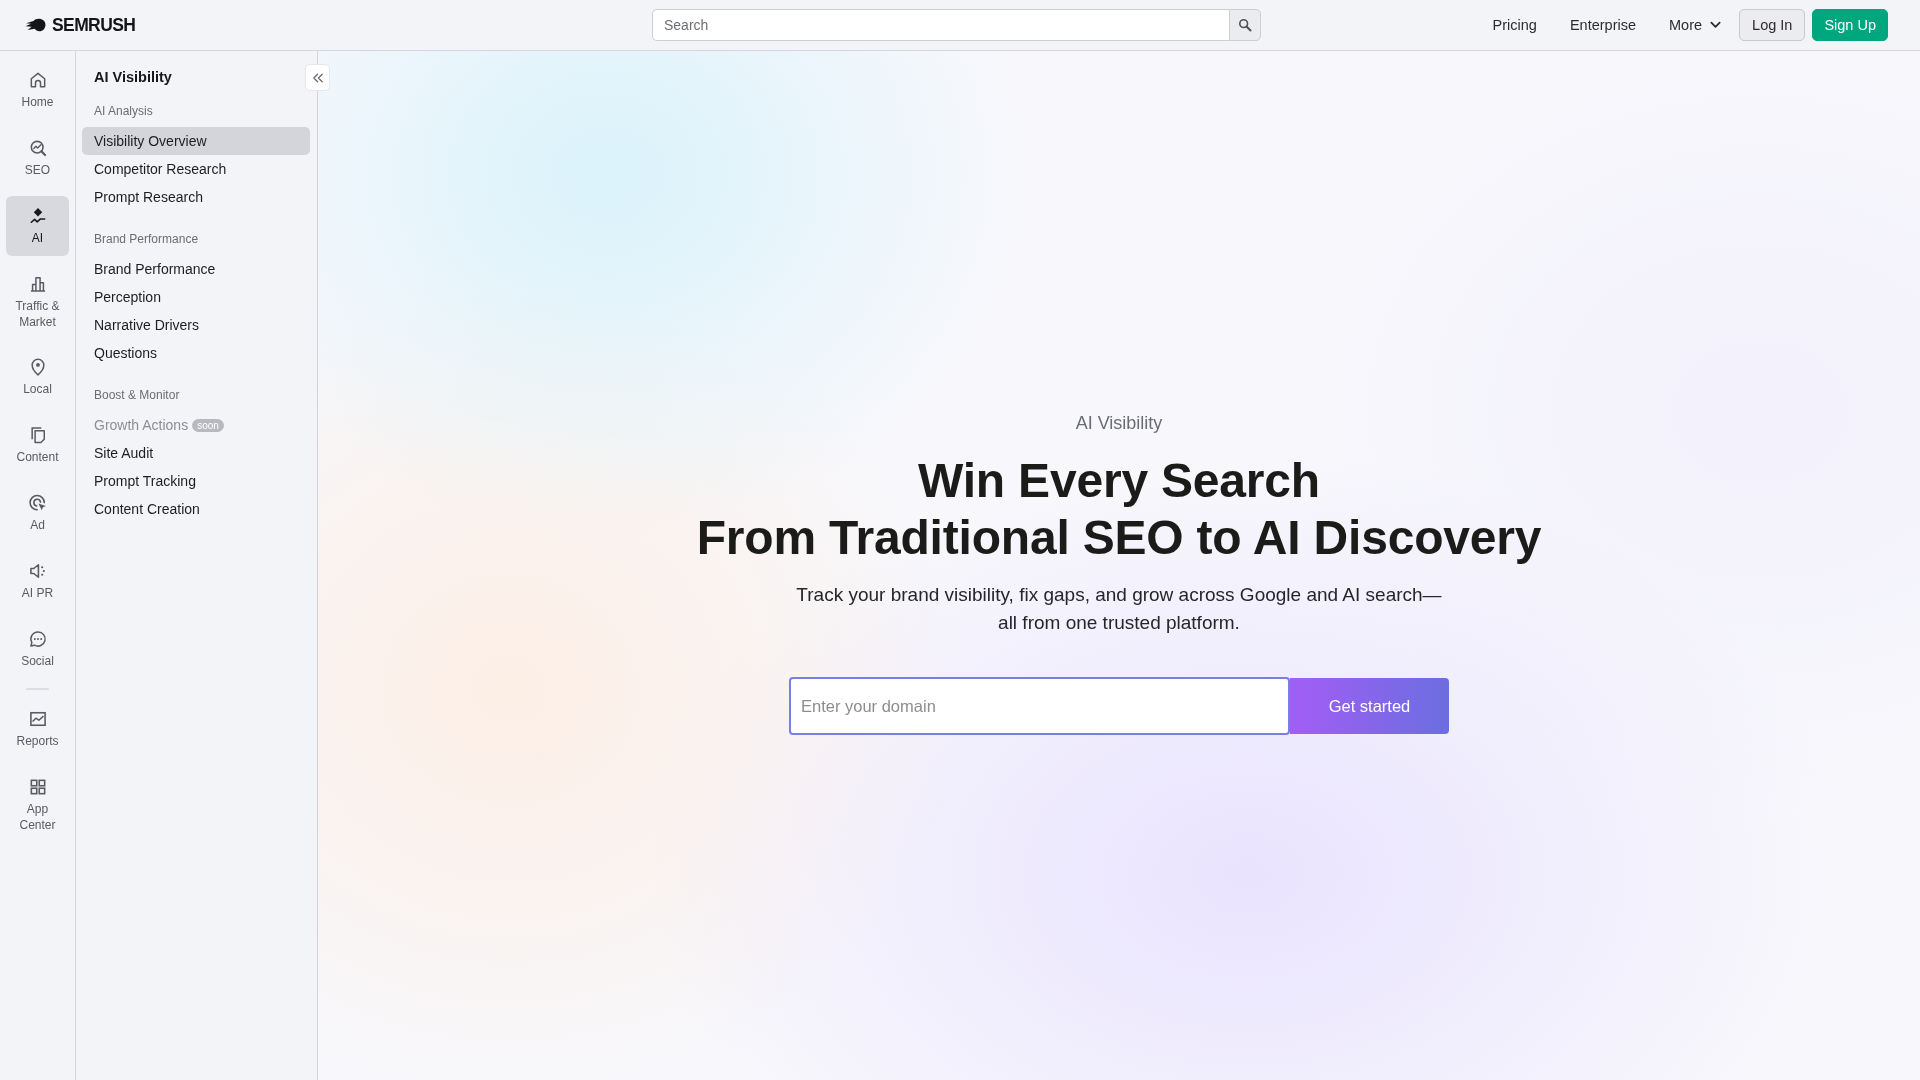 The image size is (1920, 1080). What do you see at coordinates (196, 269) in the screenshot?
I see `nav-item: Brand Performance` at bounding box center [196, 269].